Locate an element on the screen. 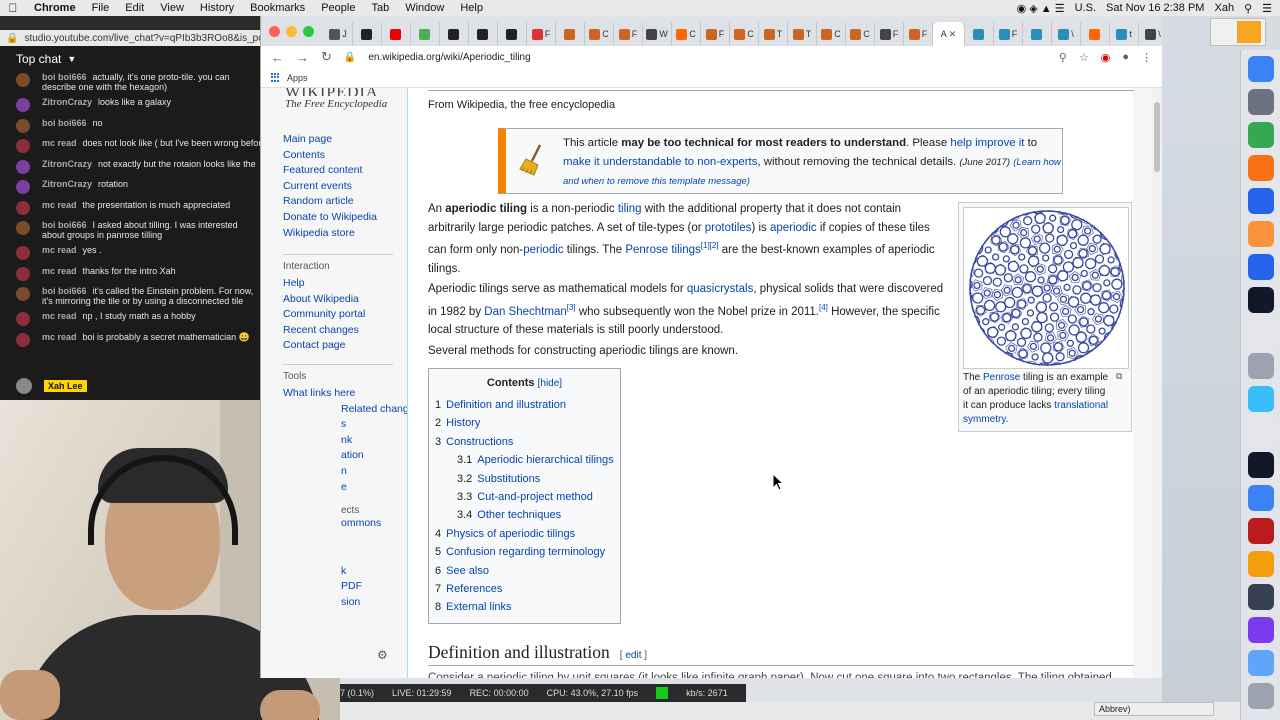  citation: [1][2] is located at coordinates (710, 245).